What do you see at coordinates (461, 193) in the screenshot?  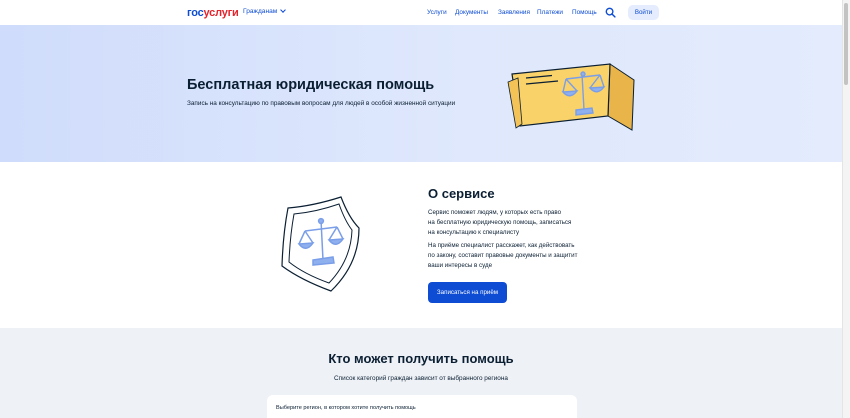 I see `about-title: О сервисе` at bounding box center [461, 193].